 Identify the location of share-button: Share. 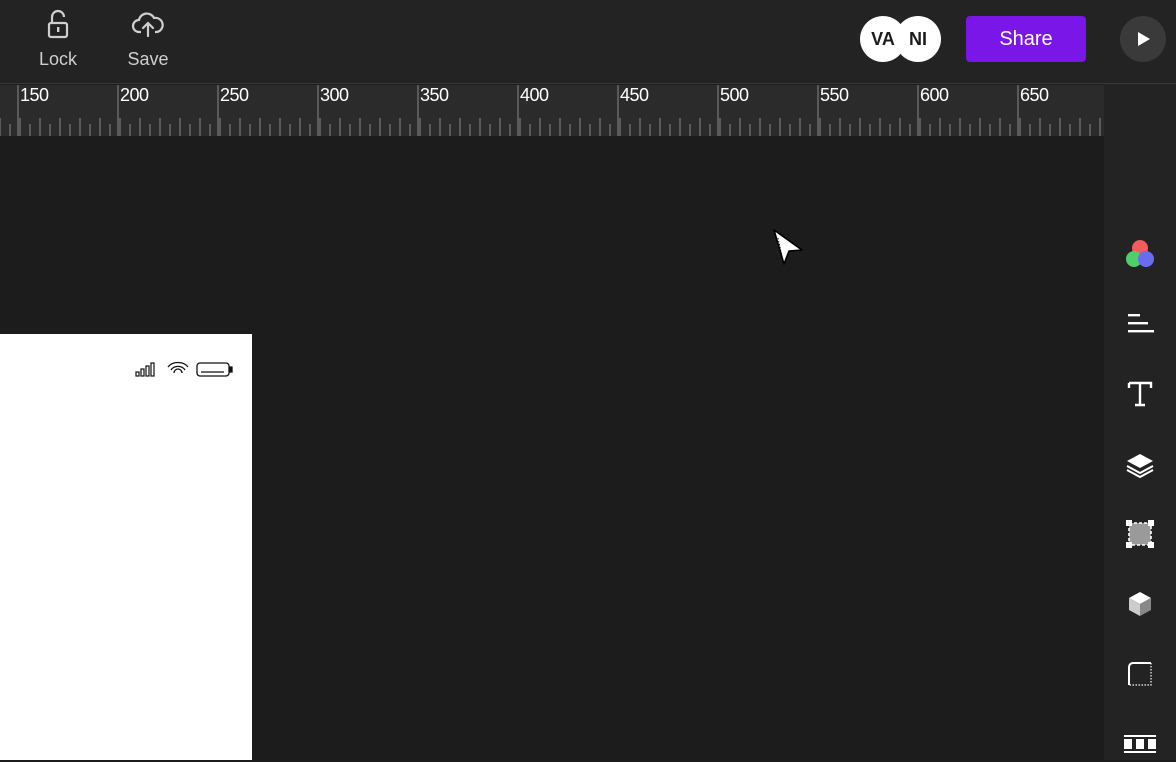
(1026, 39).